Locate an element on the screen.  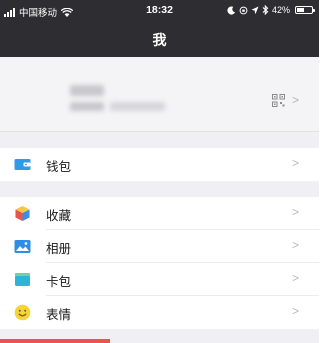
album-icon is located at coordinates (22, 246).